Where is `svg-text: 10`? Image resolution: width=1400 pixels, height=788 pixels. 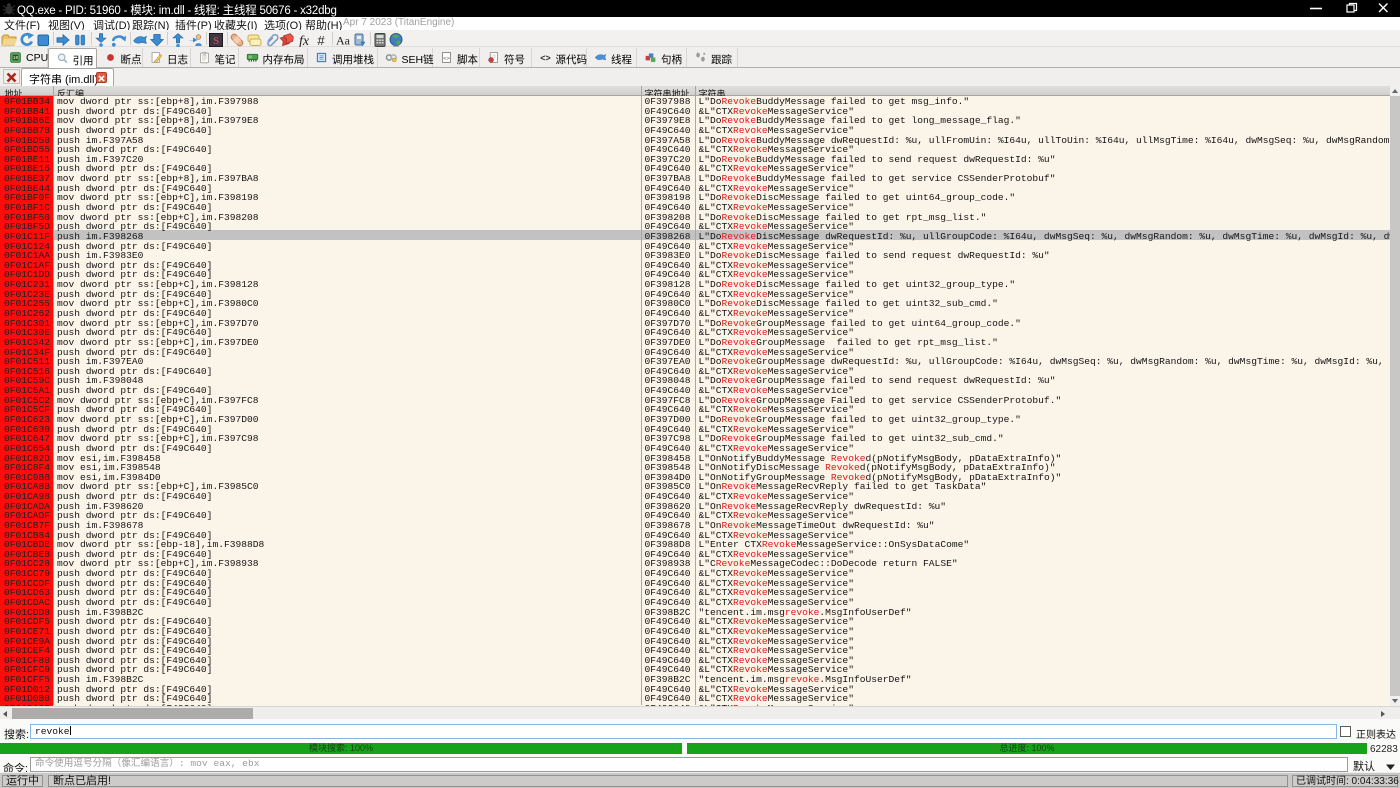 svg-text: 10 is located at coordinates (16, 58).